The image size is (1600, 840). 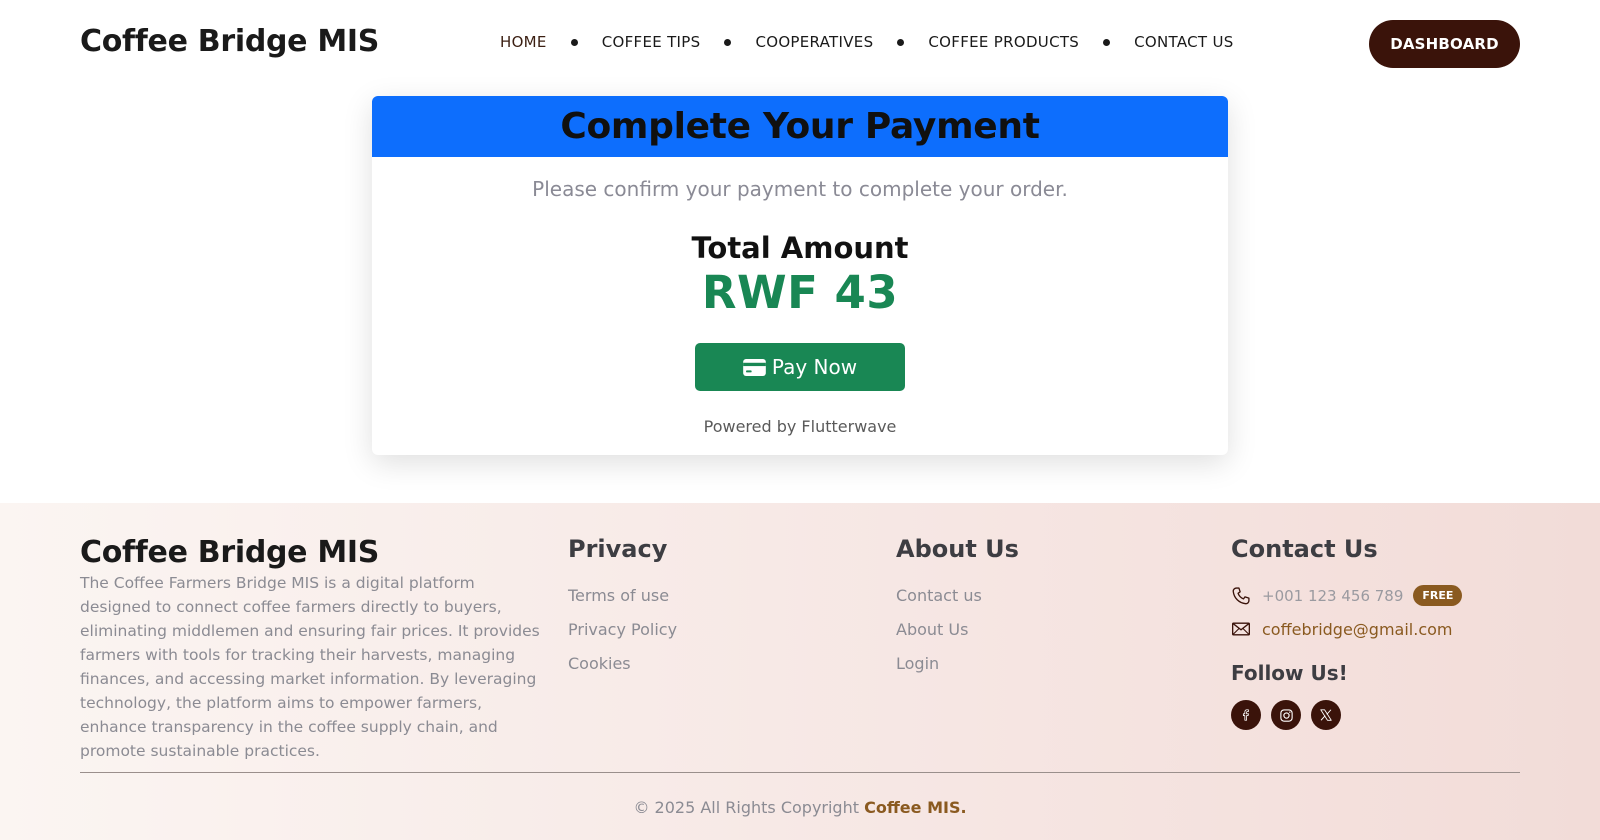 What do you see at coordinates (230, 552) in the screenshot?
I see `footer-brand: Coffee Bridge MIS` at bounding box center [230, 552].